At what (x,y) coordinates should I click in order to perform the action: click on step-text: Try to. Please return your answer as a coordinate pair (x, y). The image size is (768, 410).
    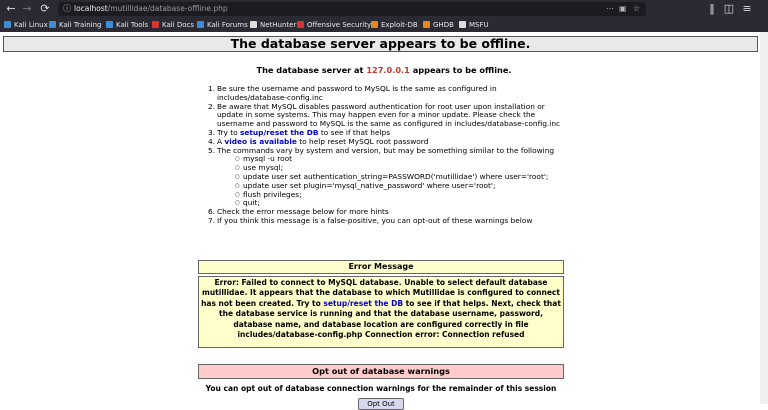
    Looking at the image, I should click on (228, 132).